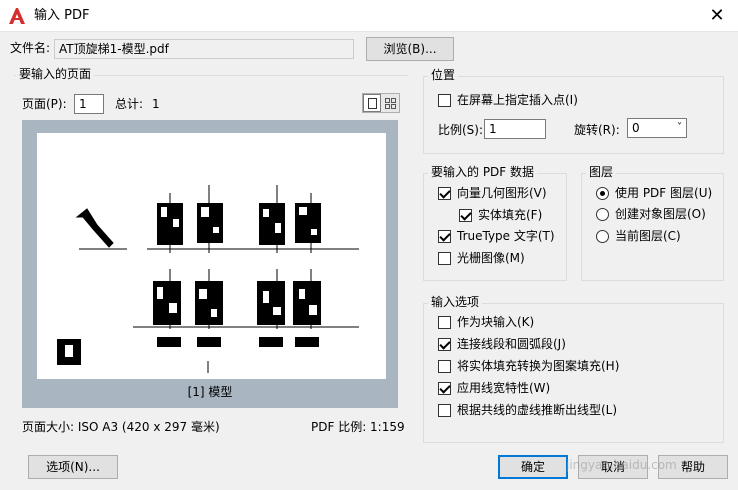  What do you see at coordinates (89, 104) in the screenshot?
I see `page-input: 1` at bounding box center [89, 104].